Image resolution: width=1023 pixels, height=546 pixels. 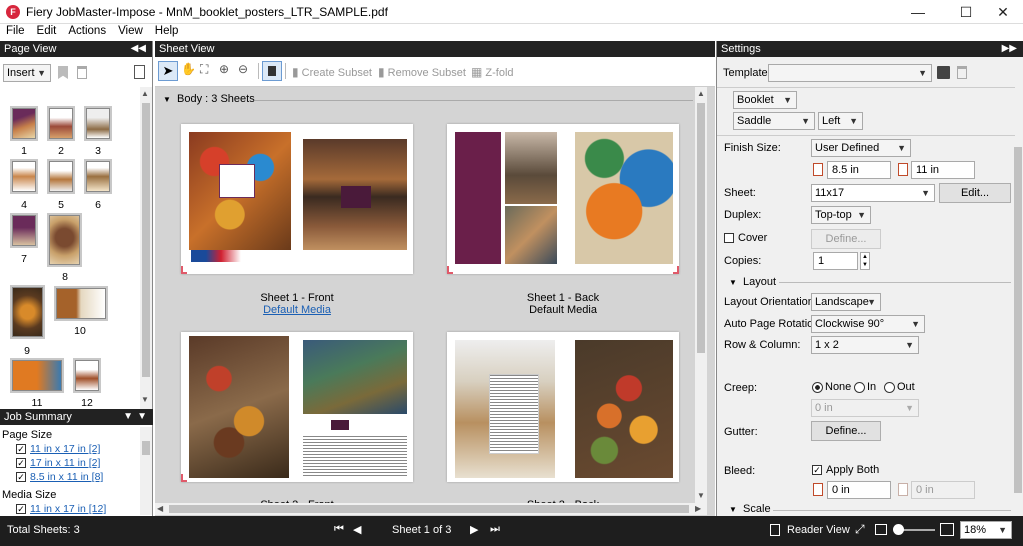 What do you see at coordinates (846, 302) in the screenshot?
I see `layout-orientation-dropdown: Landscape ▼` at bounding box center [846, 302].